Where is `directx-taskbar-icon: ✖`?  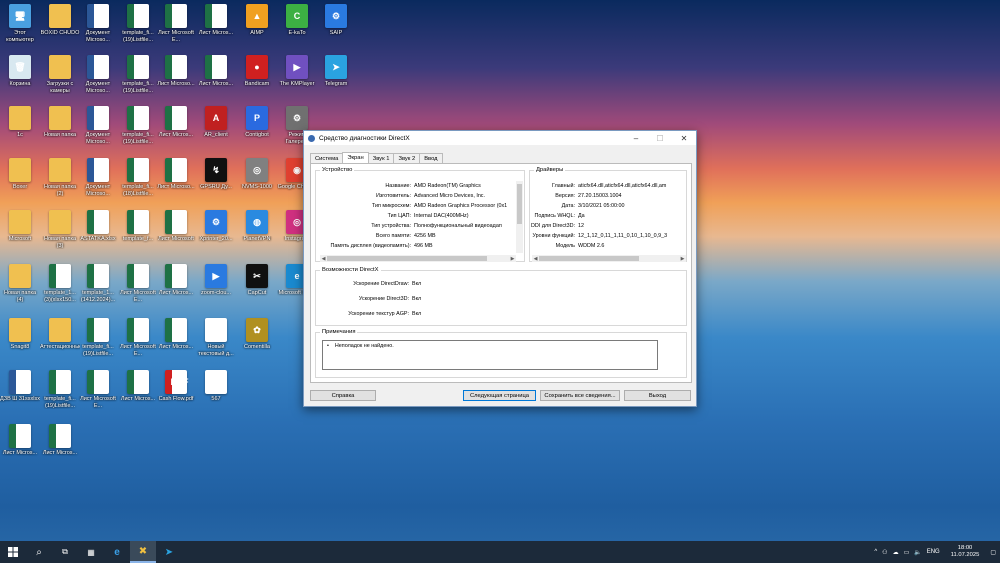 directx-taskbar-icon: ✖ is located at coordinates (143, 552).